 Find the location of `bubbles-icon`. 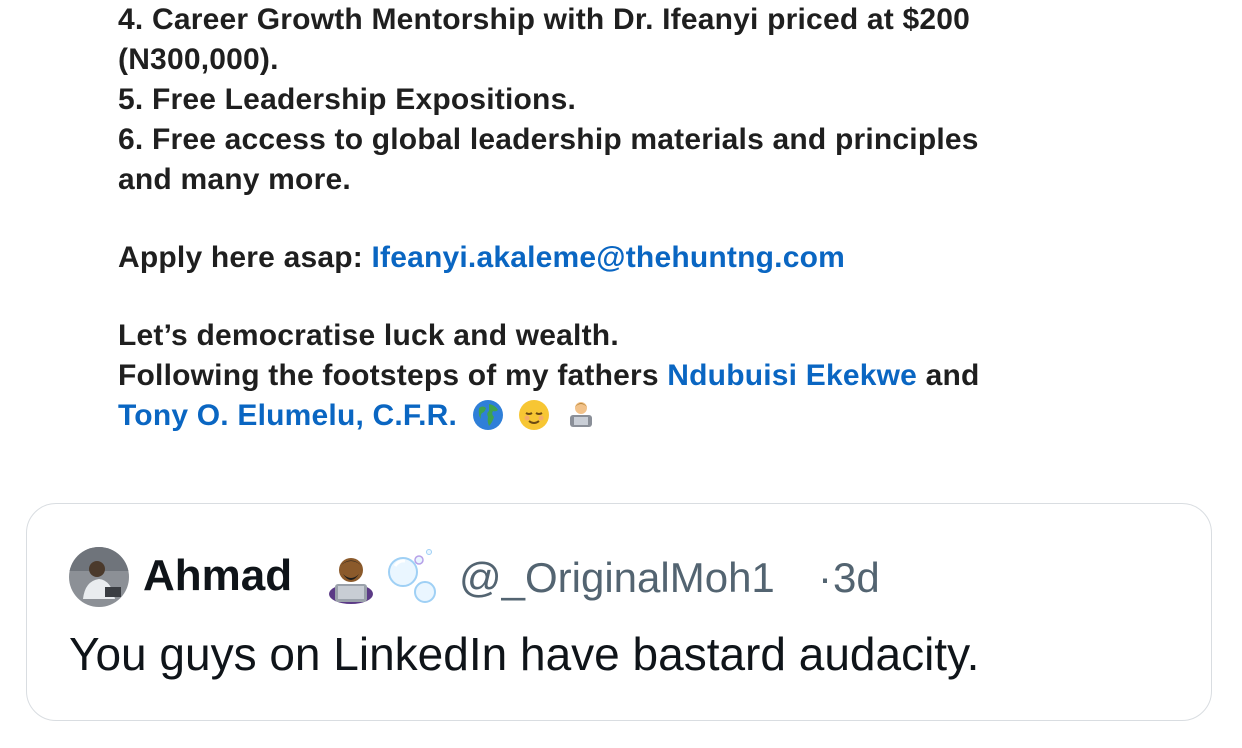

bubbles-icon is located at coordinates (413, 579).